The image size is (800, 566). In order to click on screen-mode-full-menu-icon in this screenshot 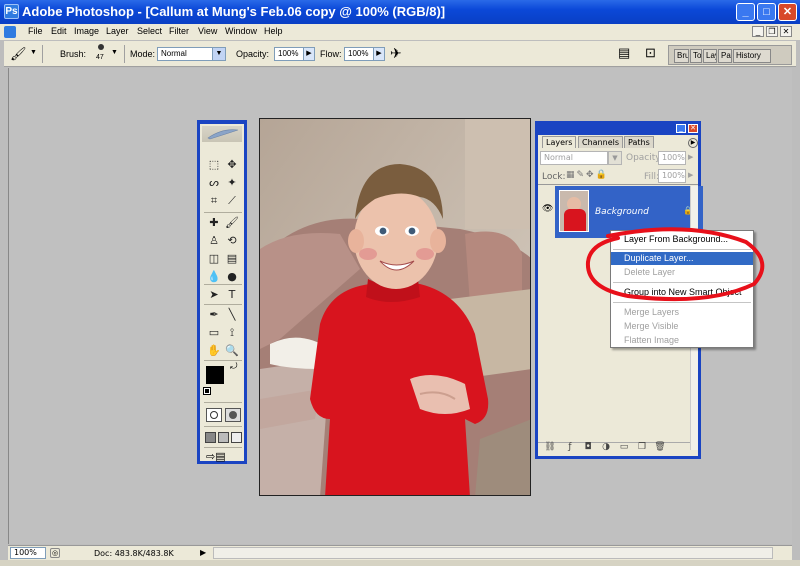, I will do `click(223, 437)`.